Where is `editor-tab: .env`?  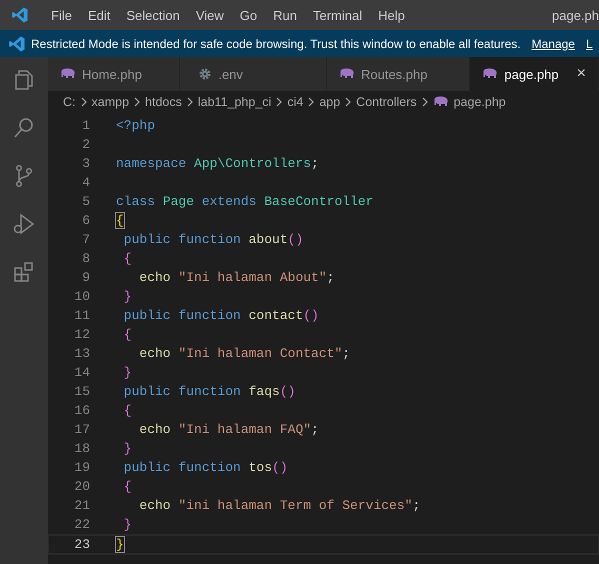
editor-tab: .env is located at coordinates (253, 74).